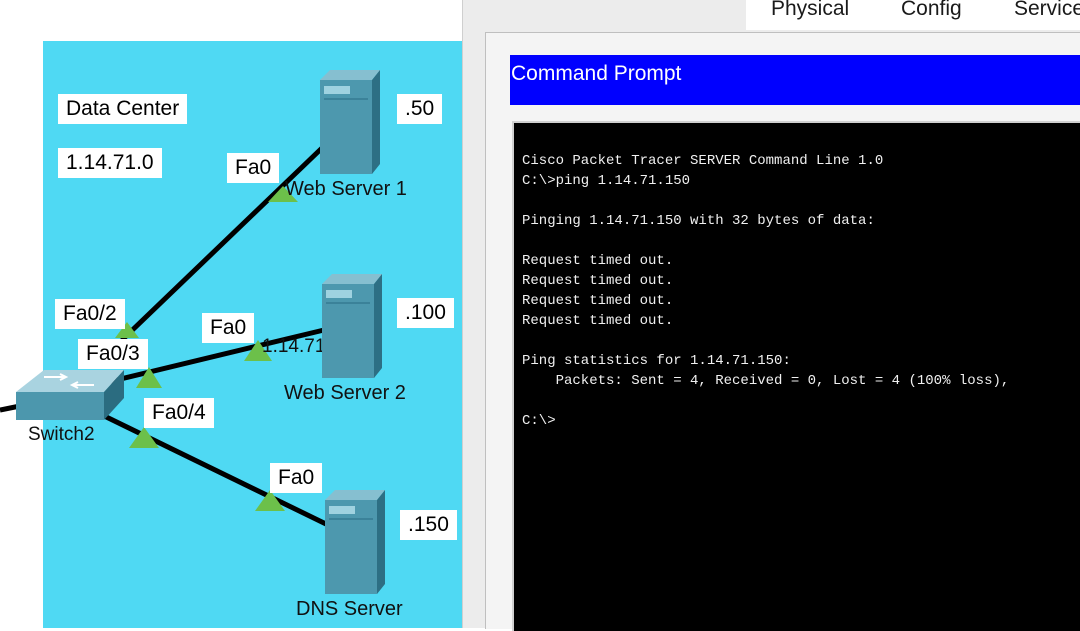  I want to click on terminal-line: C:\>ping 1.14.71.150, so click(606, 181).